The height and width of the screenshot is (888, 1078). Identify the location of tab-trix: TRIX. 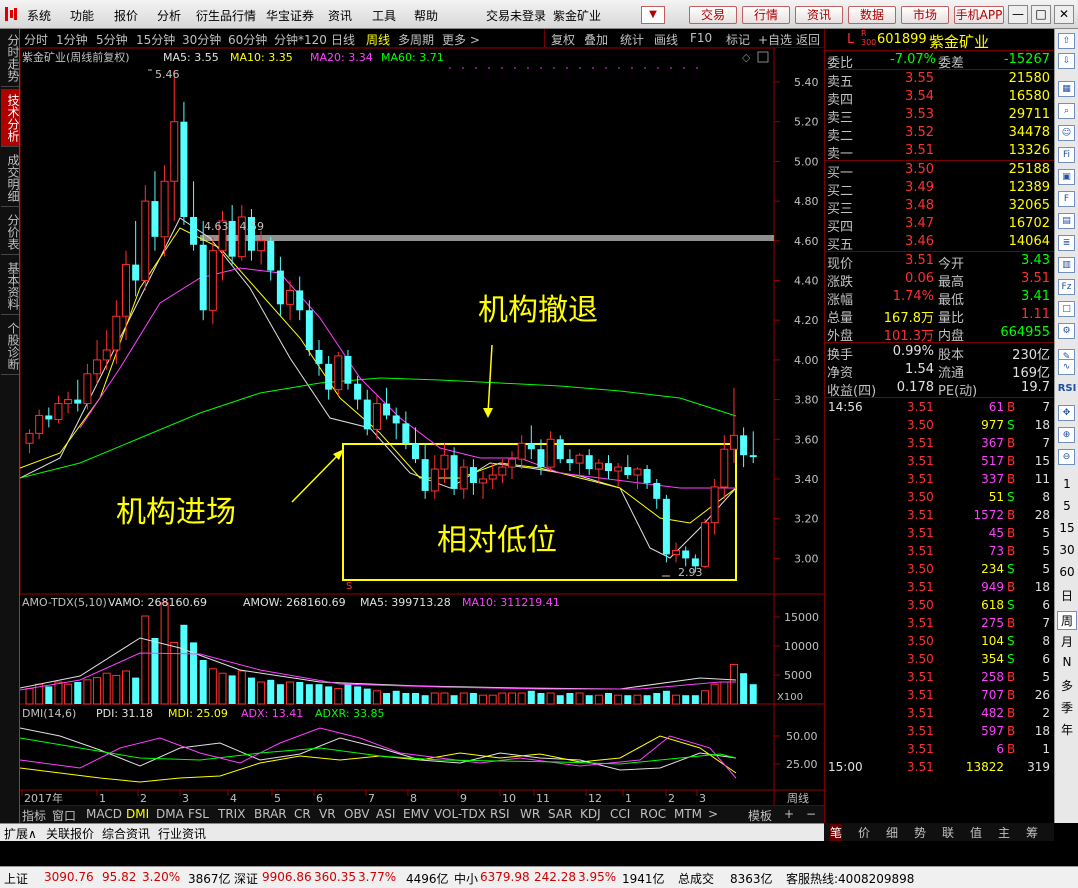
(231, 814).